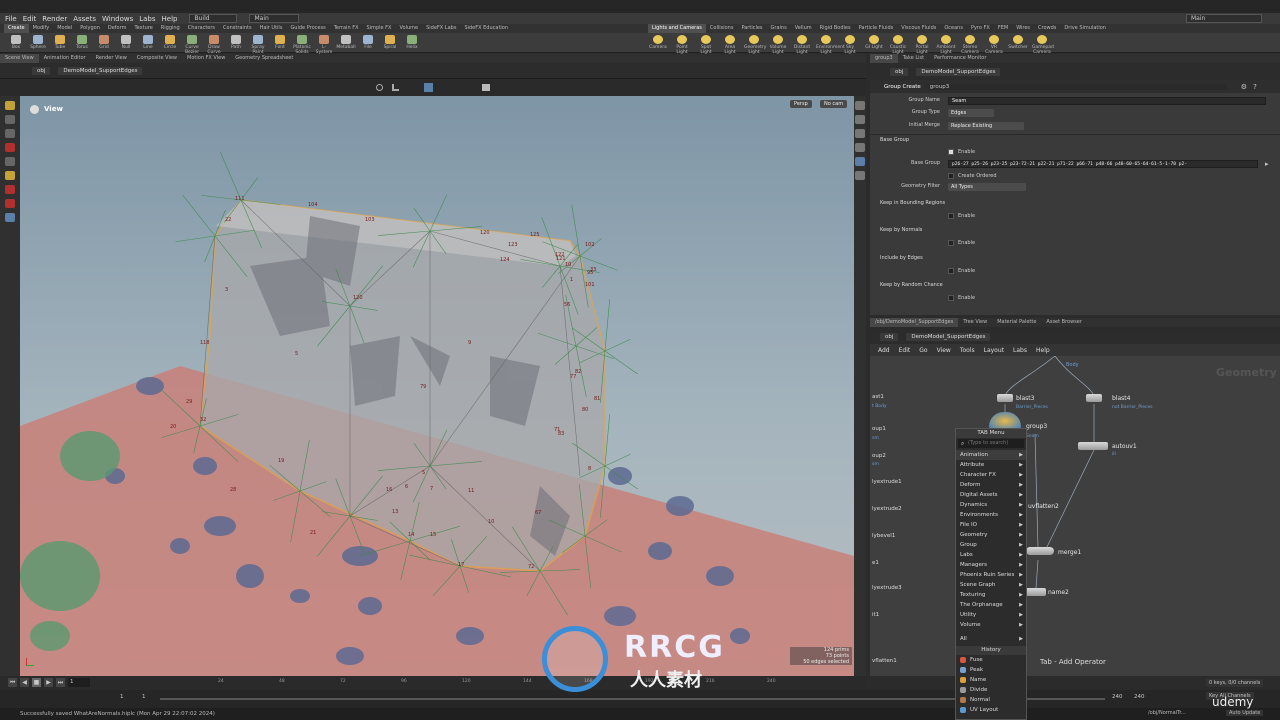 The image size is (1280, 720). What do you see at coordinates (10, 189) in the screenshot?
I see `brush-icon` at bounding box center [10, 189].